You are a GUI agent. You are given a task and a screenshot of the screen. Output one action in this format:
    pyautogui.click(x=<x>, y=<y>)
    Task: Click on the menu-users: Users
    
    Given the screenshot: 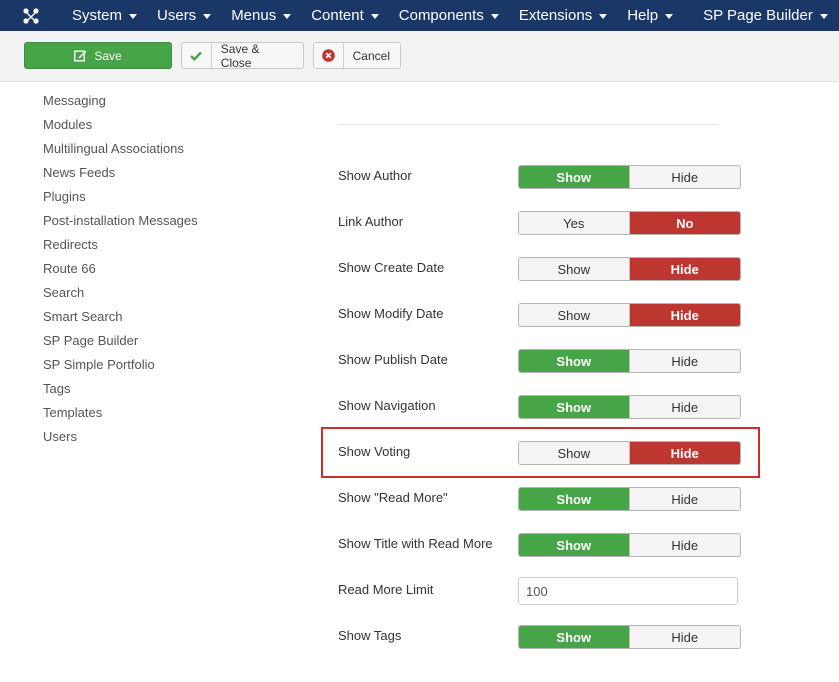 What is the action you would take?
    pyautogui.click(x=184, y=15)
    